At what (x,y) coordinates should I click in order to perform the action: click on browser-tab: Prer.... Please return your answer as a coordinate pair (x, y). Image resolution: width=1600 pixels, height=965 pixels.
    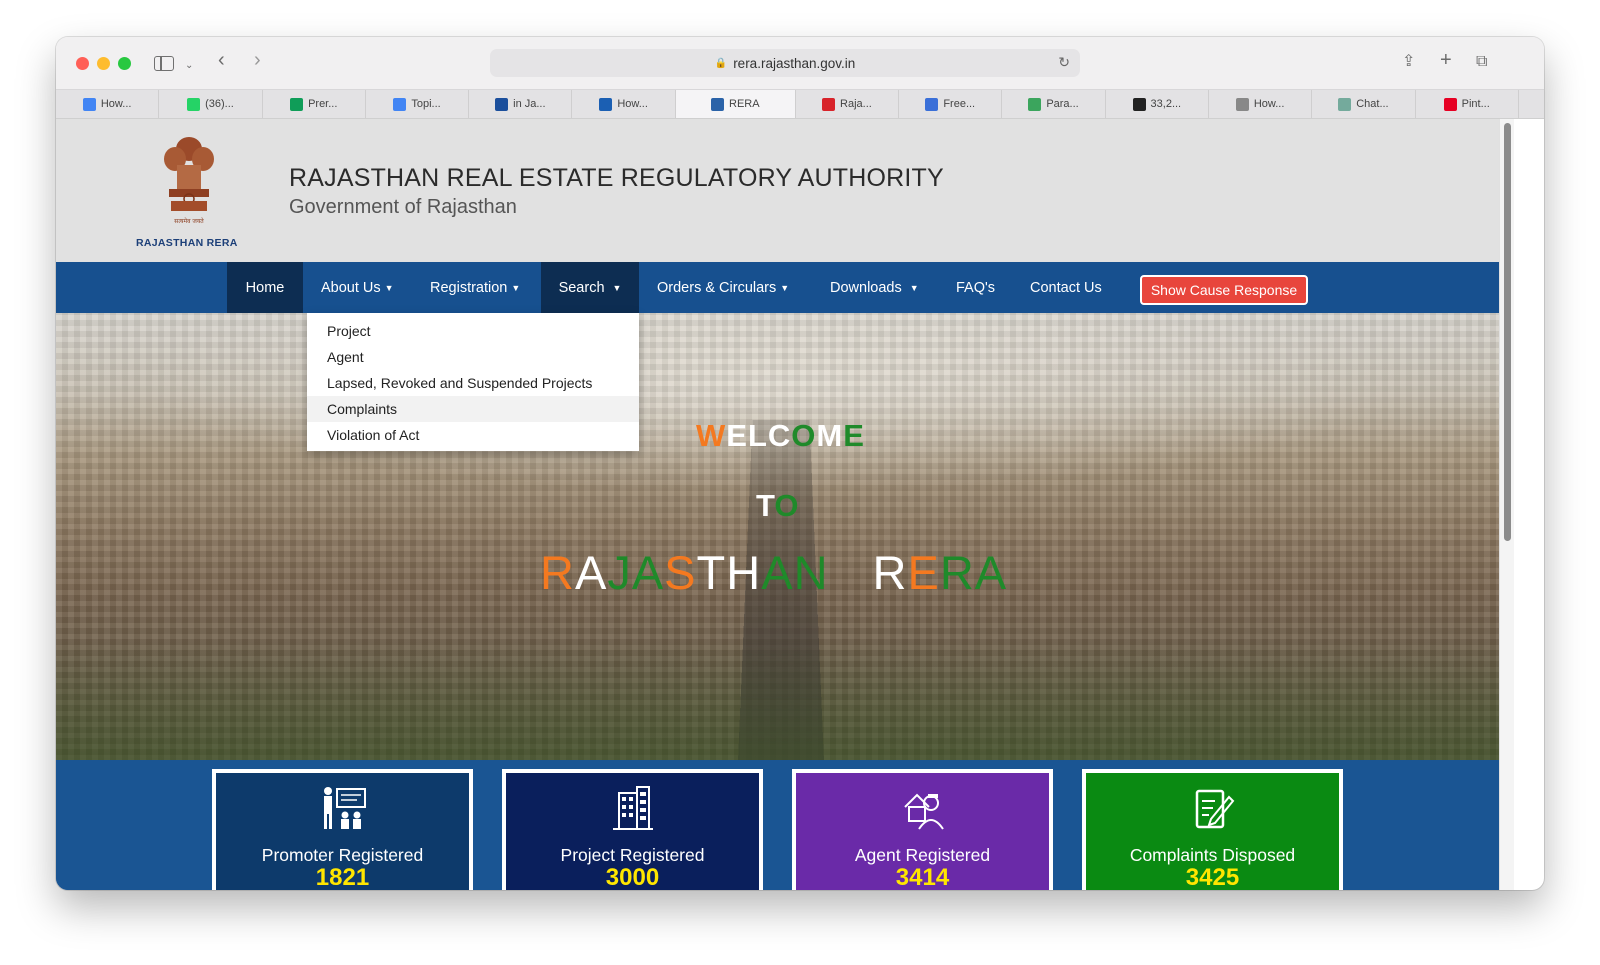
    Looking at the image, I should click on (314, 104).